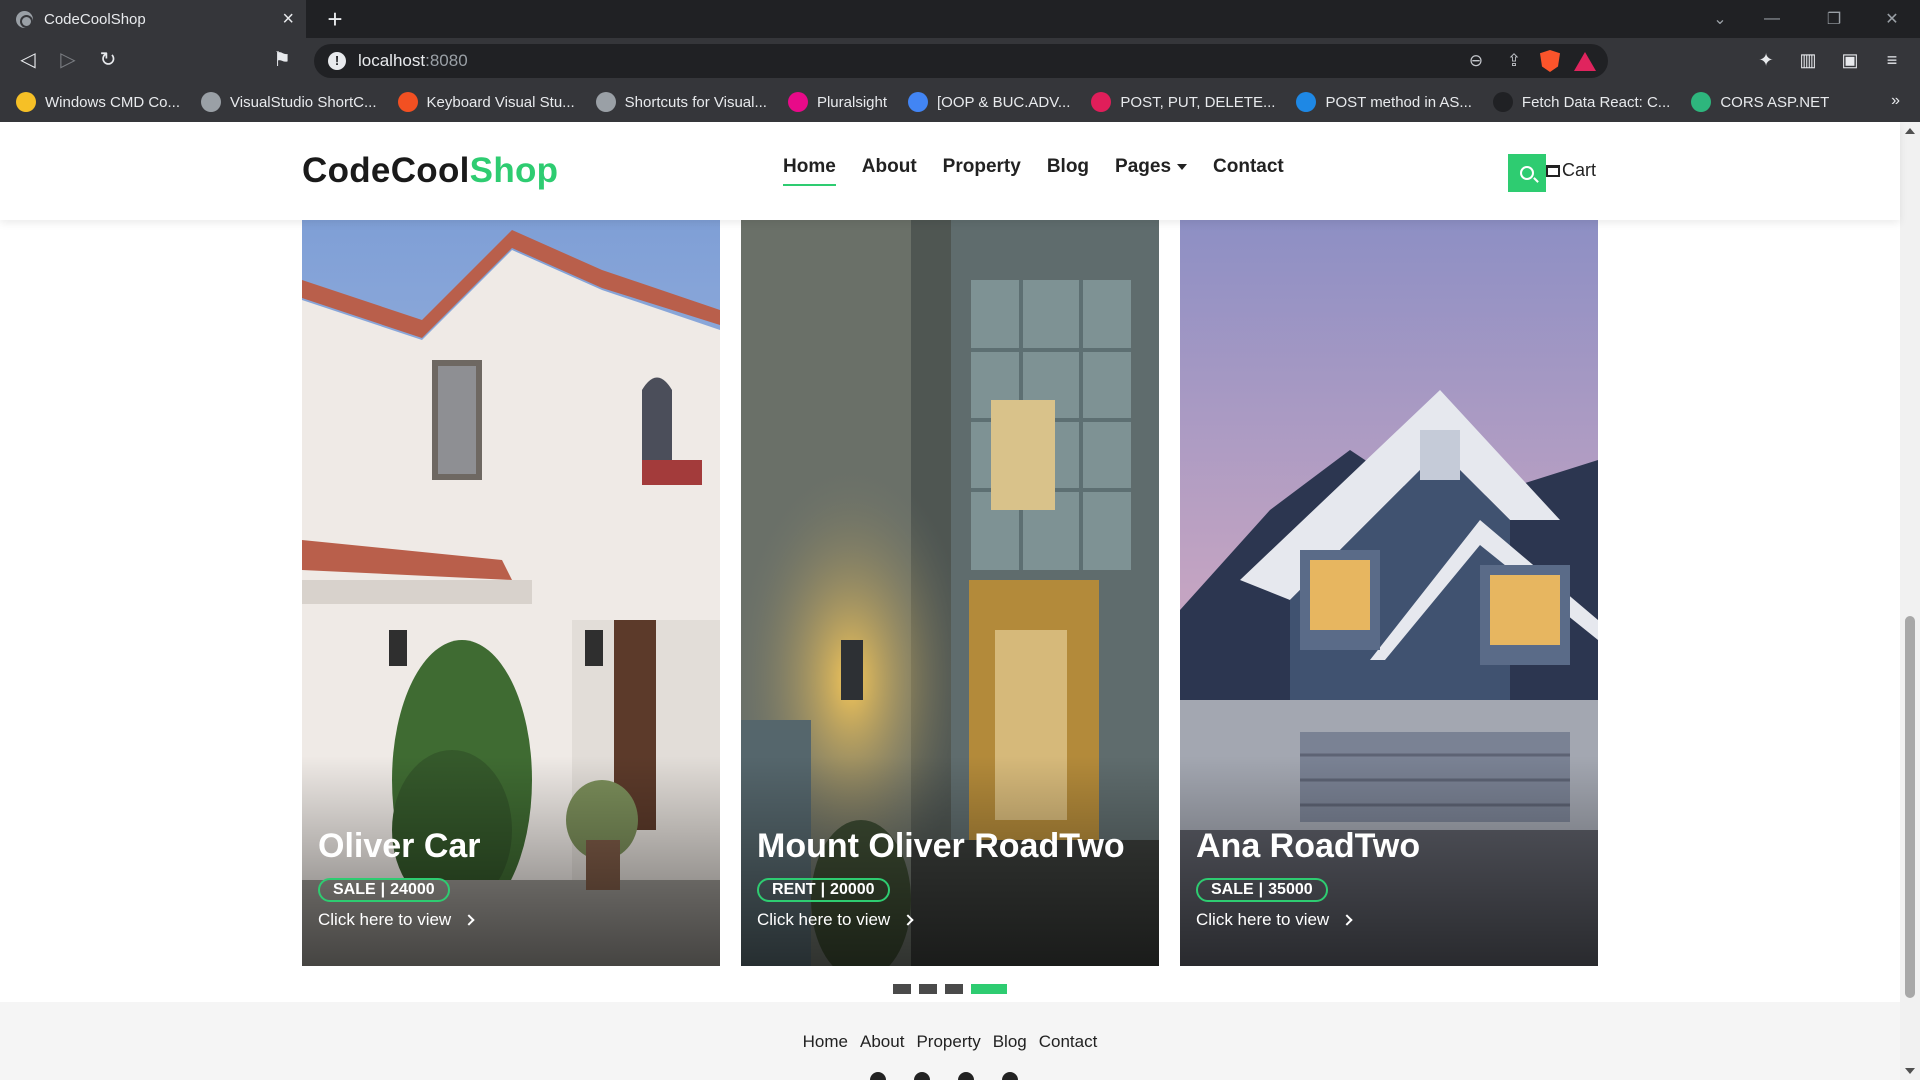 This screenshot has height=1080, width=1920. What do you see at coordinates (825, 1042) in the screenshot?
I see `footer-link-home: Home` at bounding box center [825, 1042].